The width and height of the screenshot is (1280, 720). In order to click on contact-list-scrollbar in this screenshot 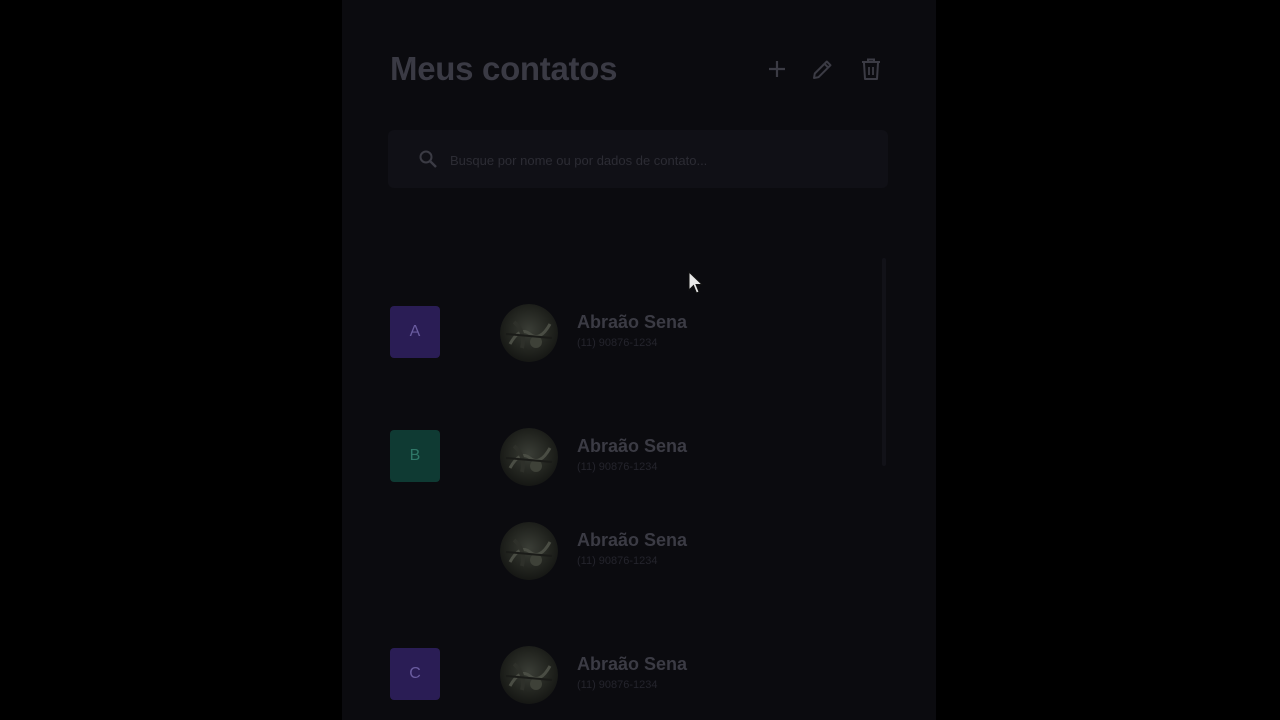, I will do `click(884, 362)`.